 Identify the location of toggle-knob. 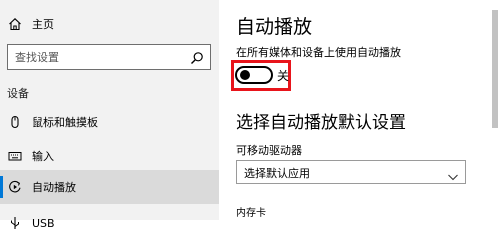
(245, 75).